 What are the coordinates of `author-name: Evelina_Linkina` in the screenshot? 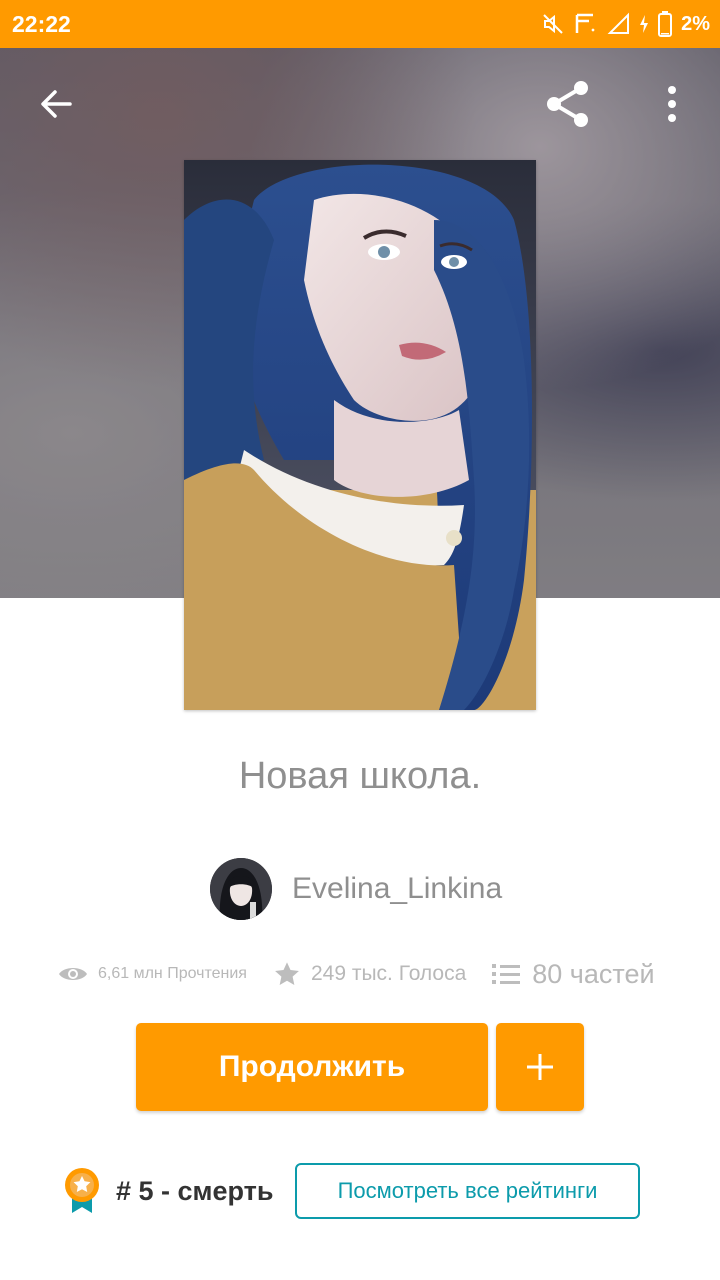 It's located at (397, 889).